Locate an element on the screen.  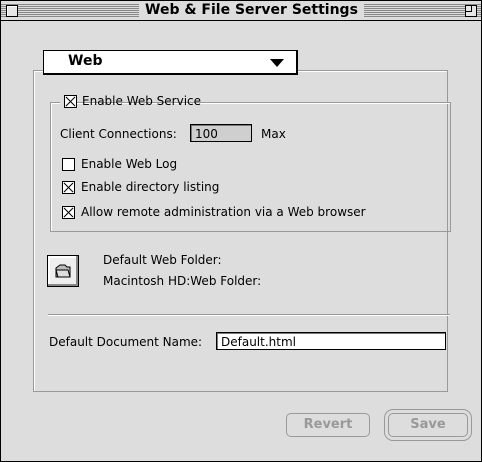
popup-arrow-icon is located at coordinates (277, 63).